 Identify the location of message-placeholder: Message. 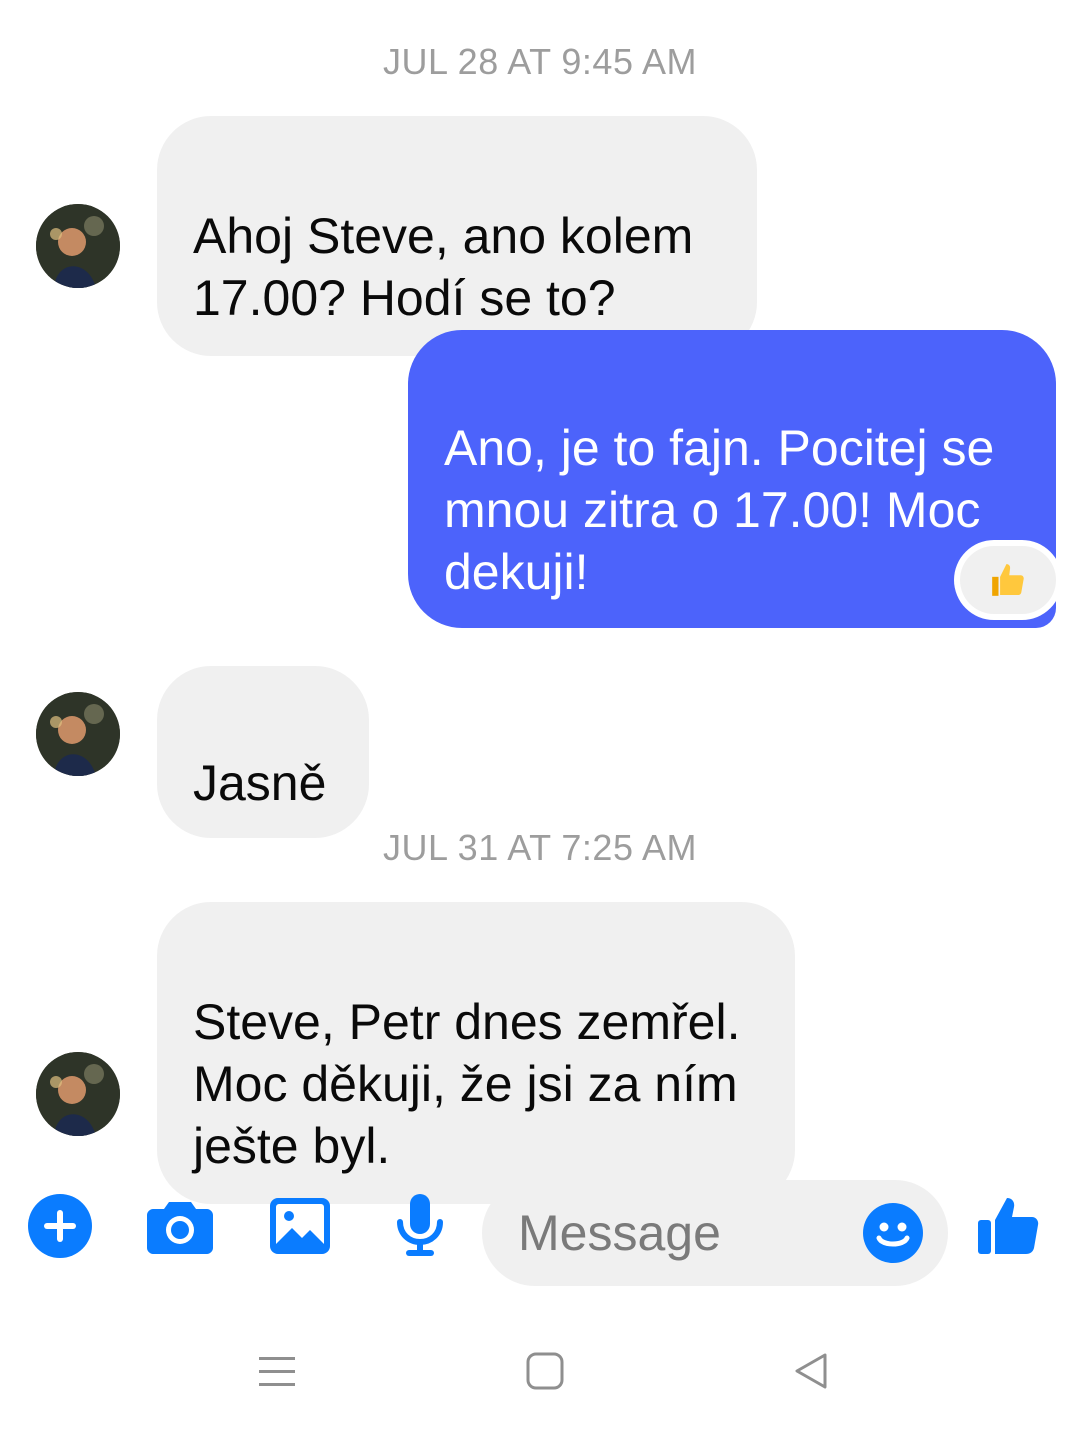
(619, 1233).